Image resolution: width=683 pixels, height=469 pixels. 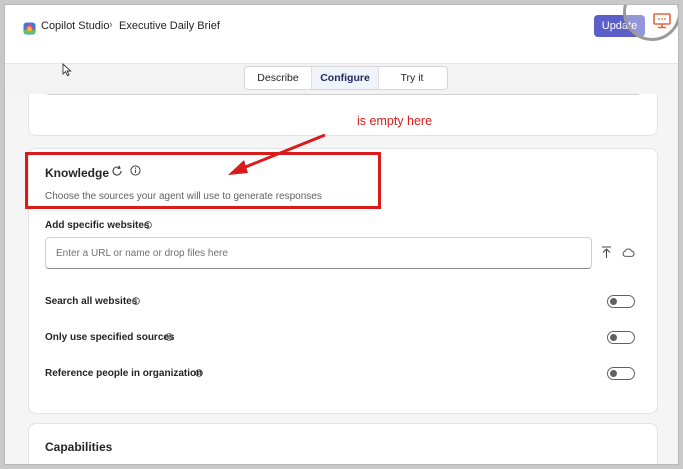 What do you see at coordinates (111, 25) in the screenshot?
I see `breadcrumb-chevron-icon: ›` at bounding box center [111, 25].